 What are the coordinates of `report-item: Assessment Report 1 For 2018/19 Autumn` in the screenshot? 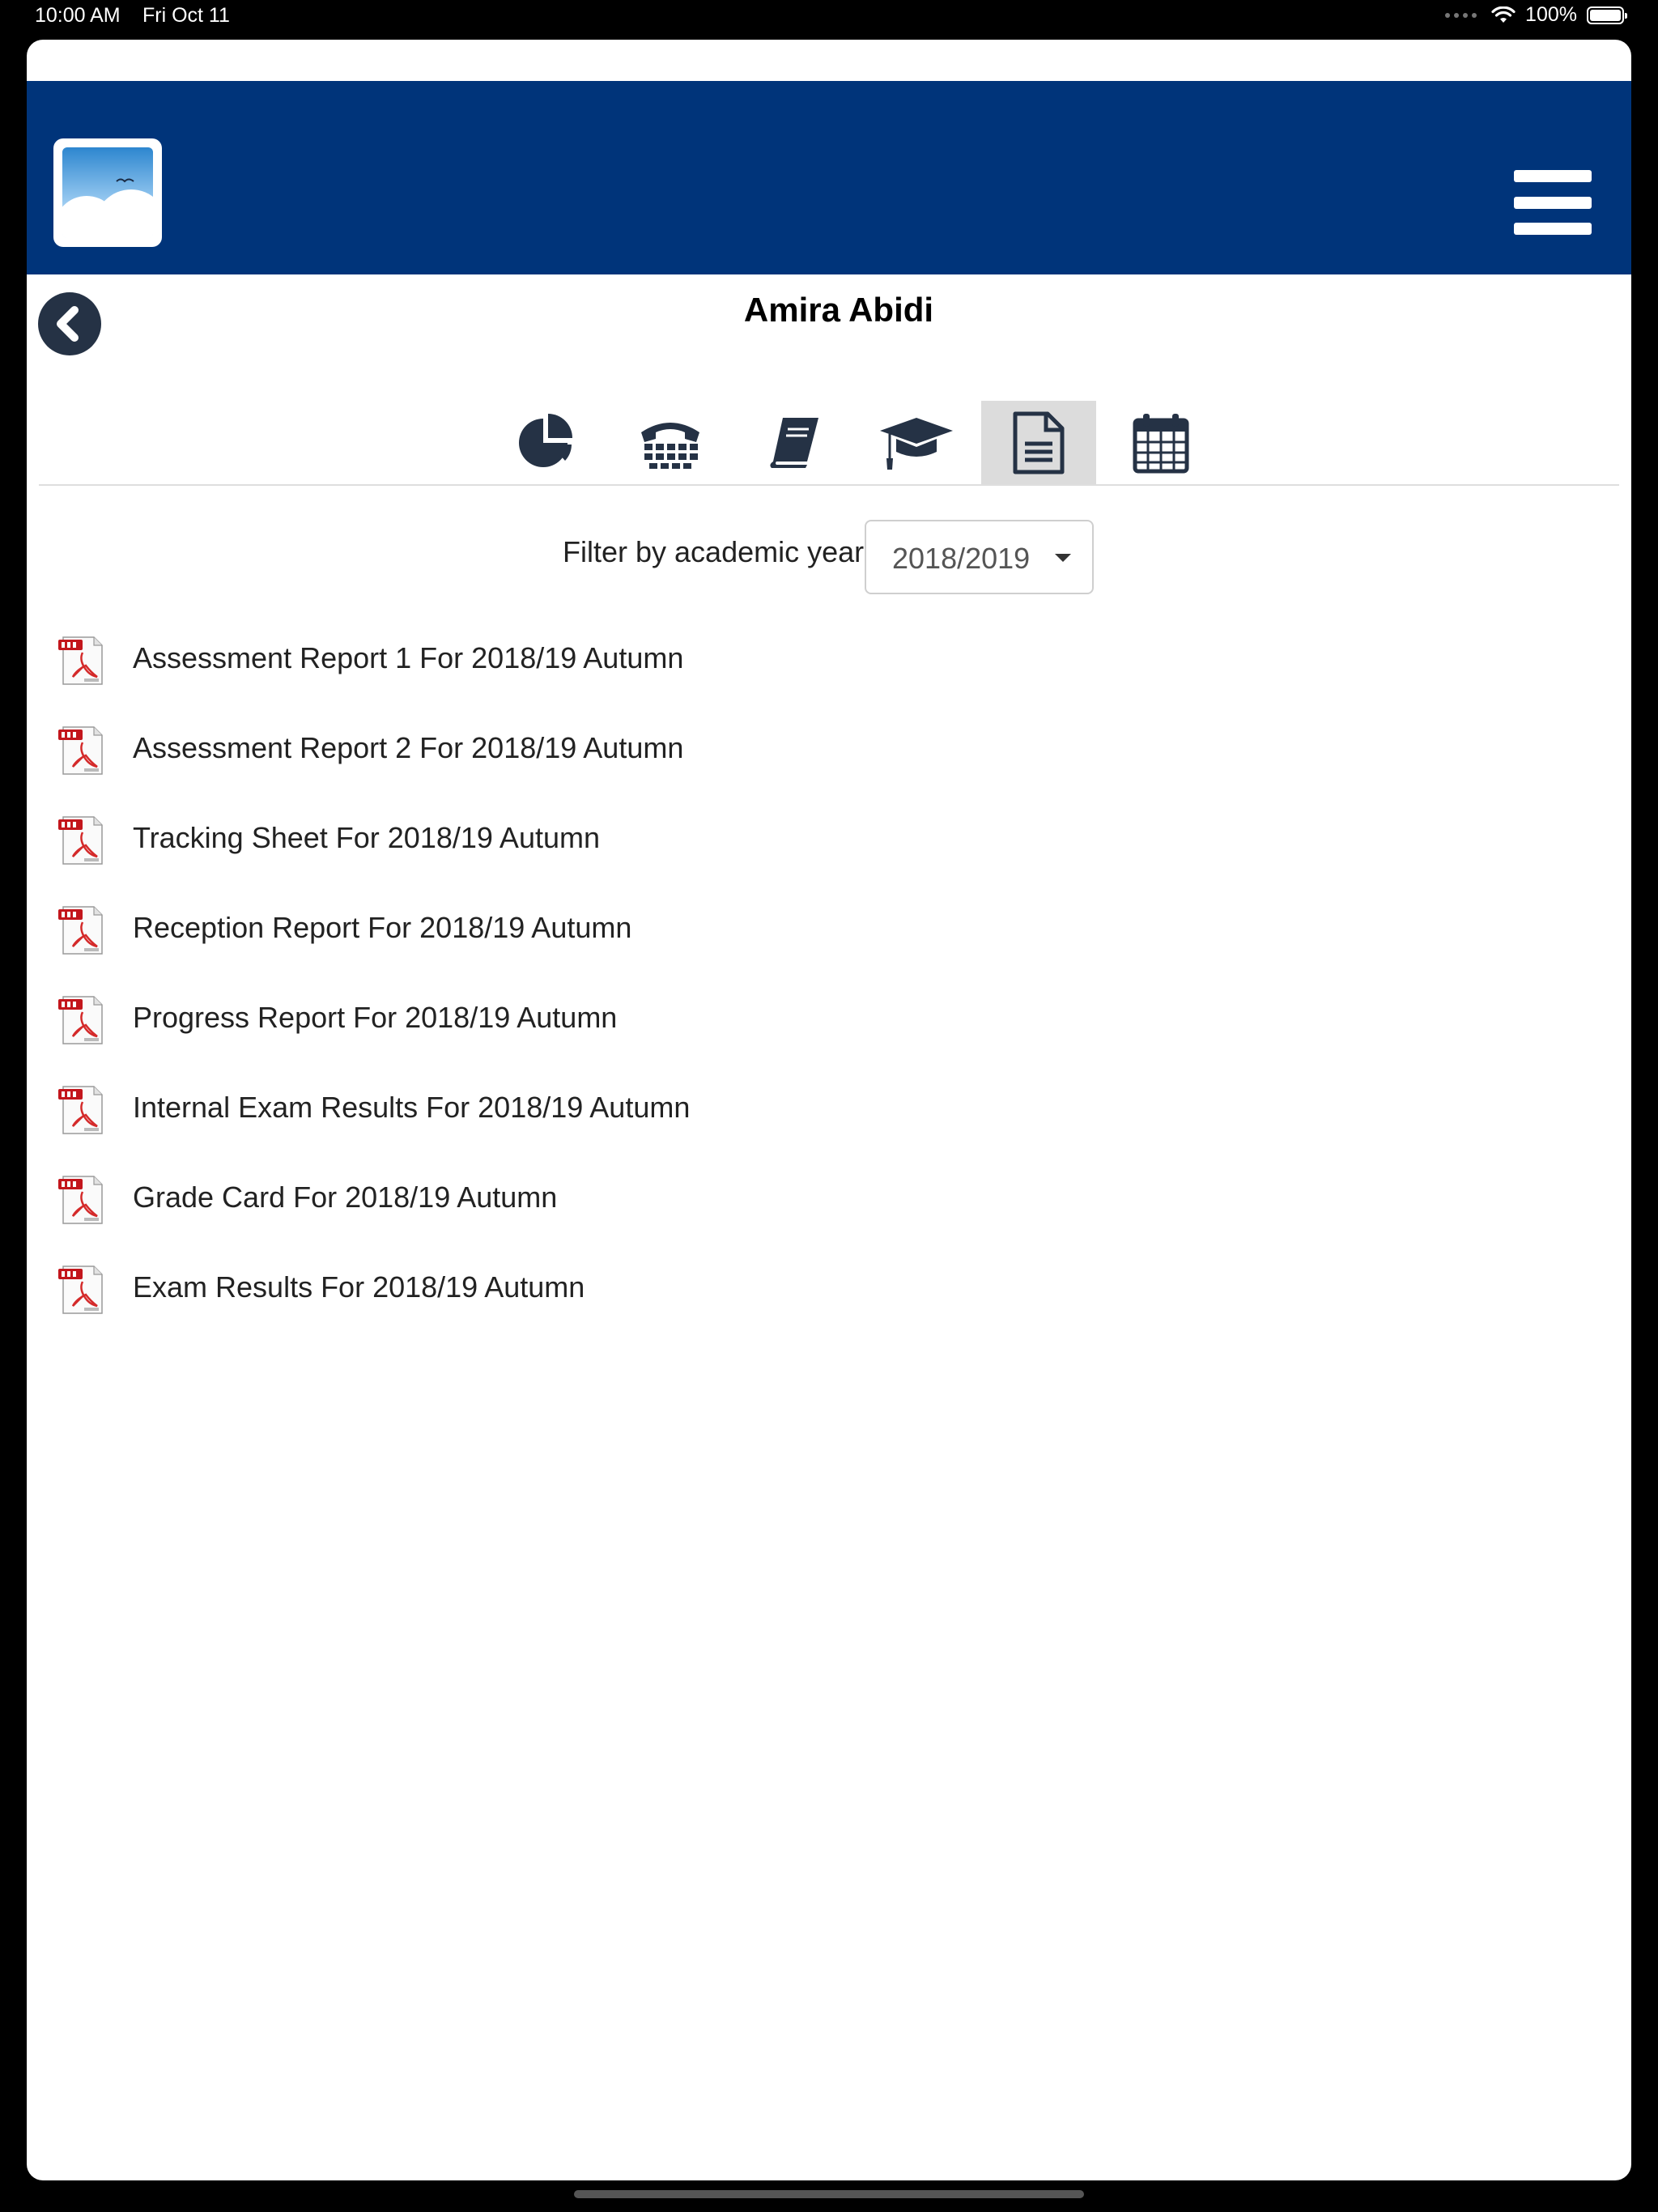 It's located at (829, 680).